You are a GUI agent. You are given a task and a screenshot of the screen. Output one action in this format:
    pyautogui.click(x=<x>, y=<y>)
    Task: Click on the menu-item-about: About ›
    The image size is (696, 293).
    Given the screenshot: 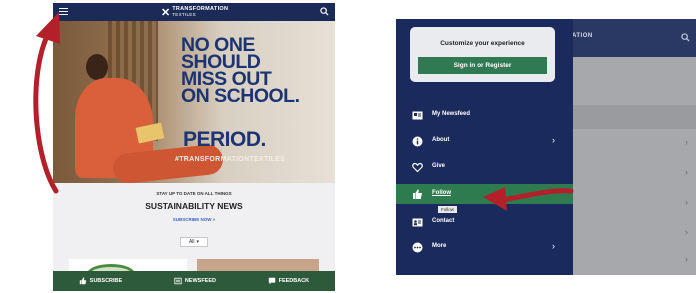 What is the action you would take?
    pyautogui.click(x=484, y=141)
    